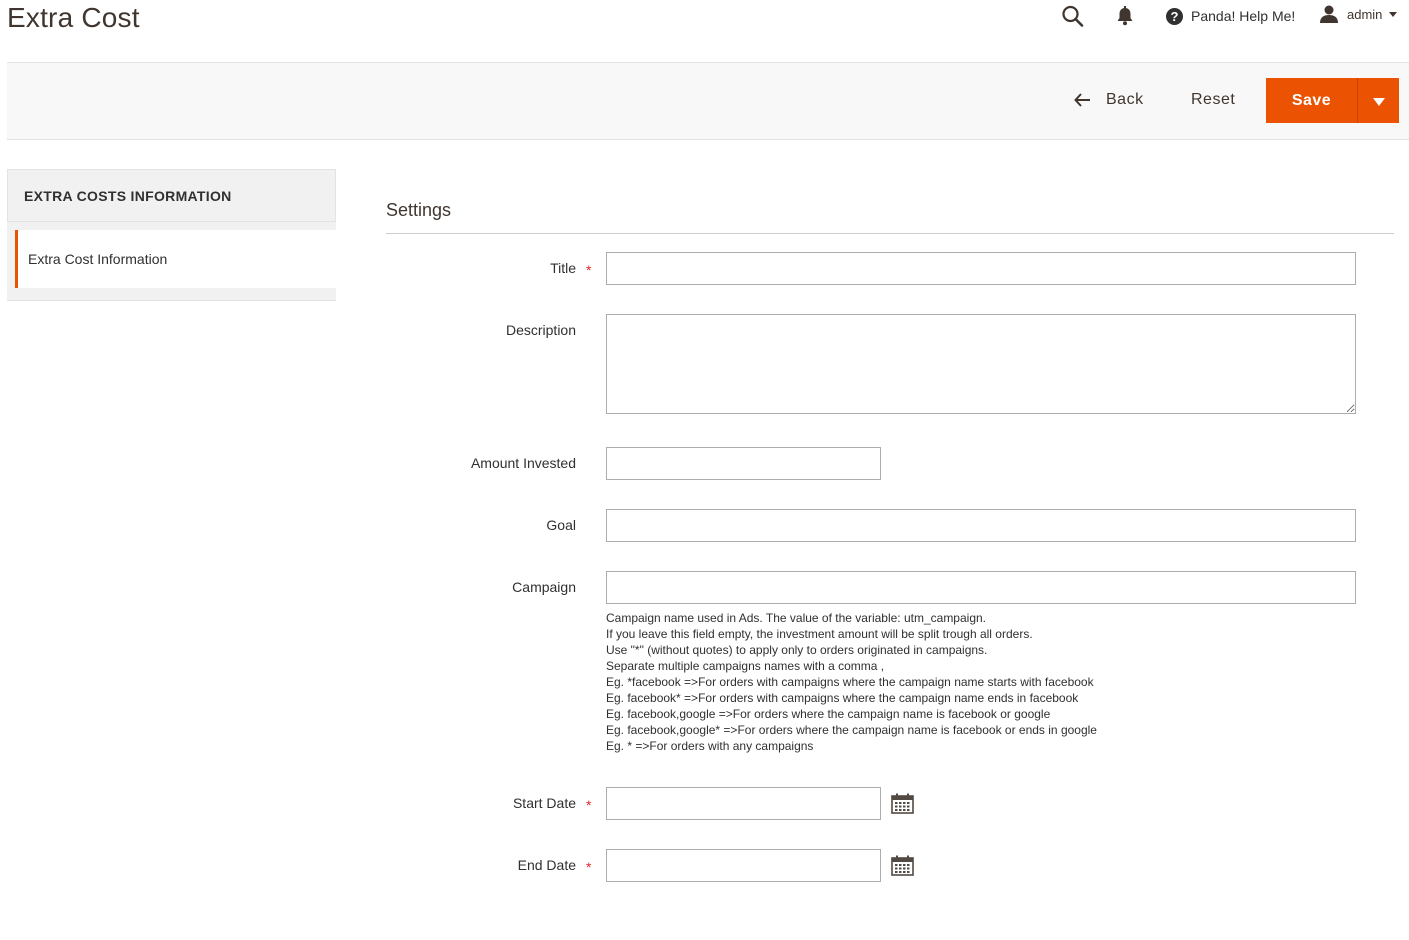 The image size is (1409, 940). What do you see at coordinates (589, 867) in the screenshot?
I see `end-date-required-marker: *` at bounding box center [589, 867].